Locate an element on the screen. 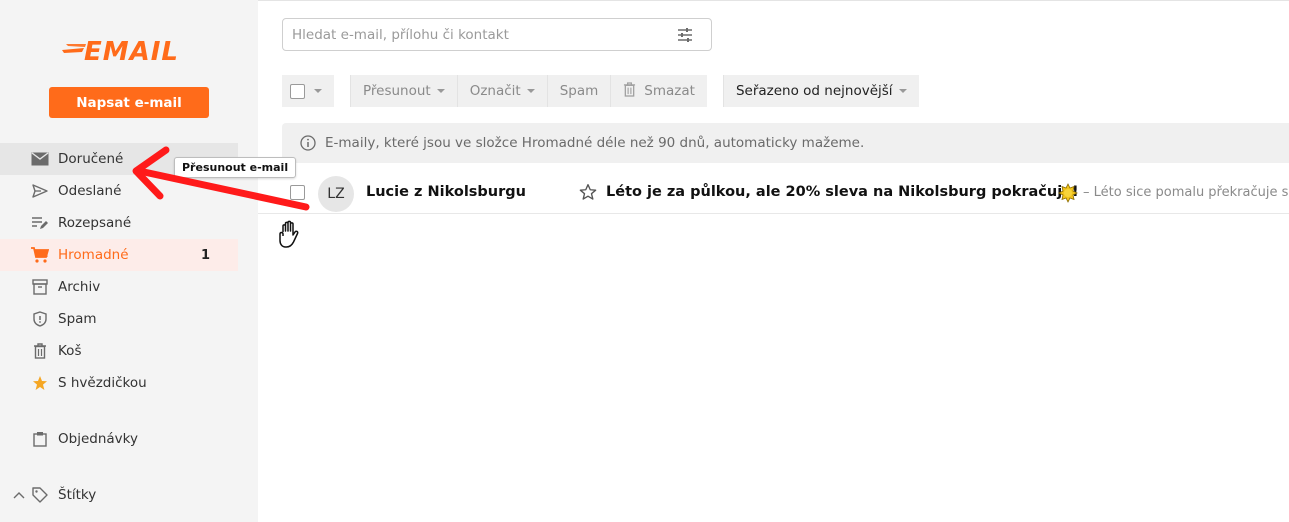 The image size is (1289, 522). sidebar-item-label: Štítky is located at coordinates (77, 495).